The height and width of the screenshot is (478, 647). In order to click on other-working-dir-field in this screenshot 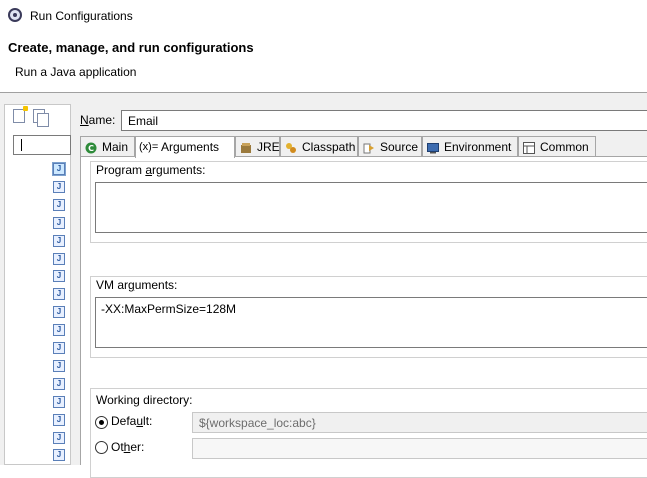, I will do `click(419, 448)`.